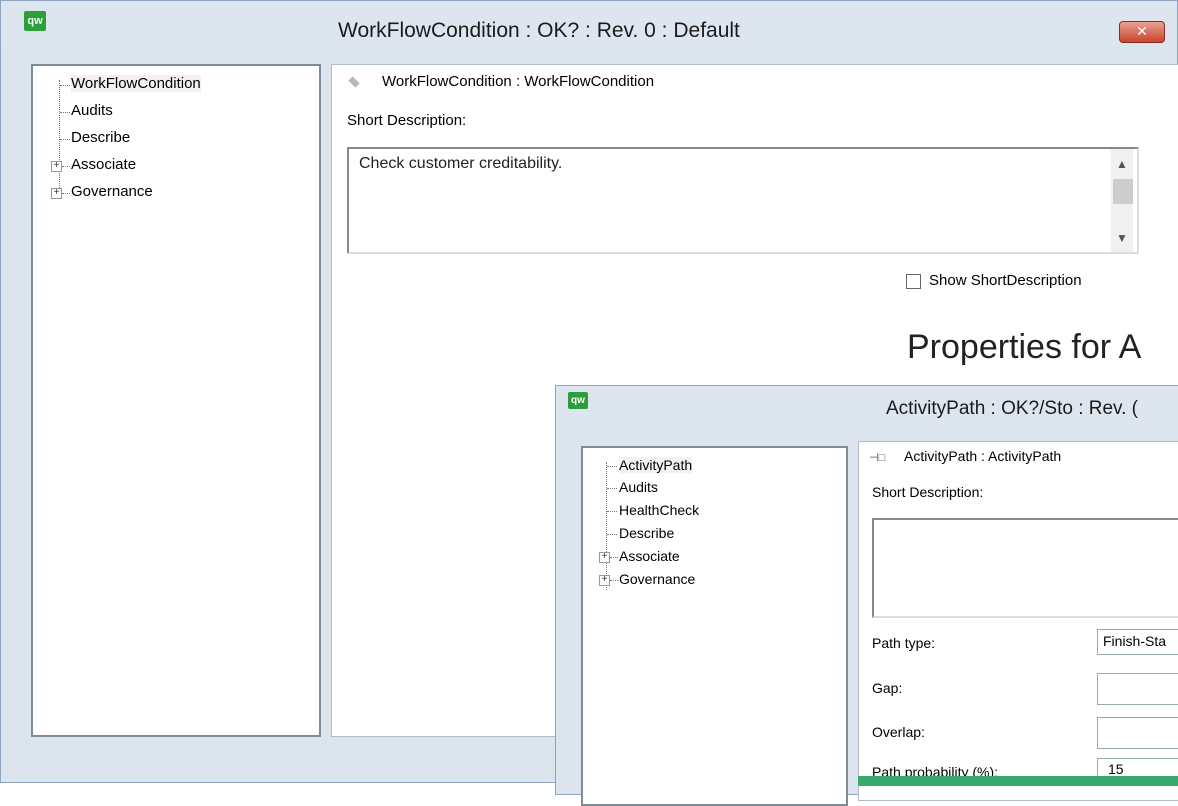 This screenshot has width=1178, height=806. I want to click on short-description-textarea: Check customer creditability. ▲ ▼, so click(743, 200).